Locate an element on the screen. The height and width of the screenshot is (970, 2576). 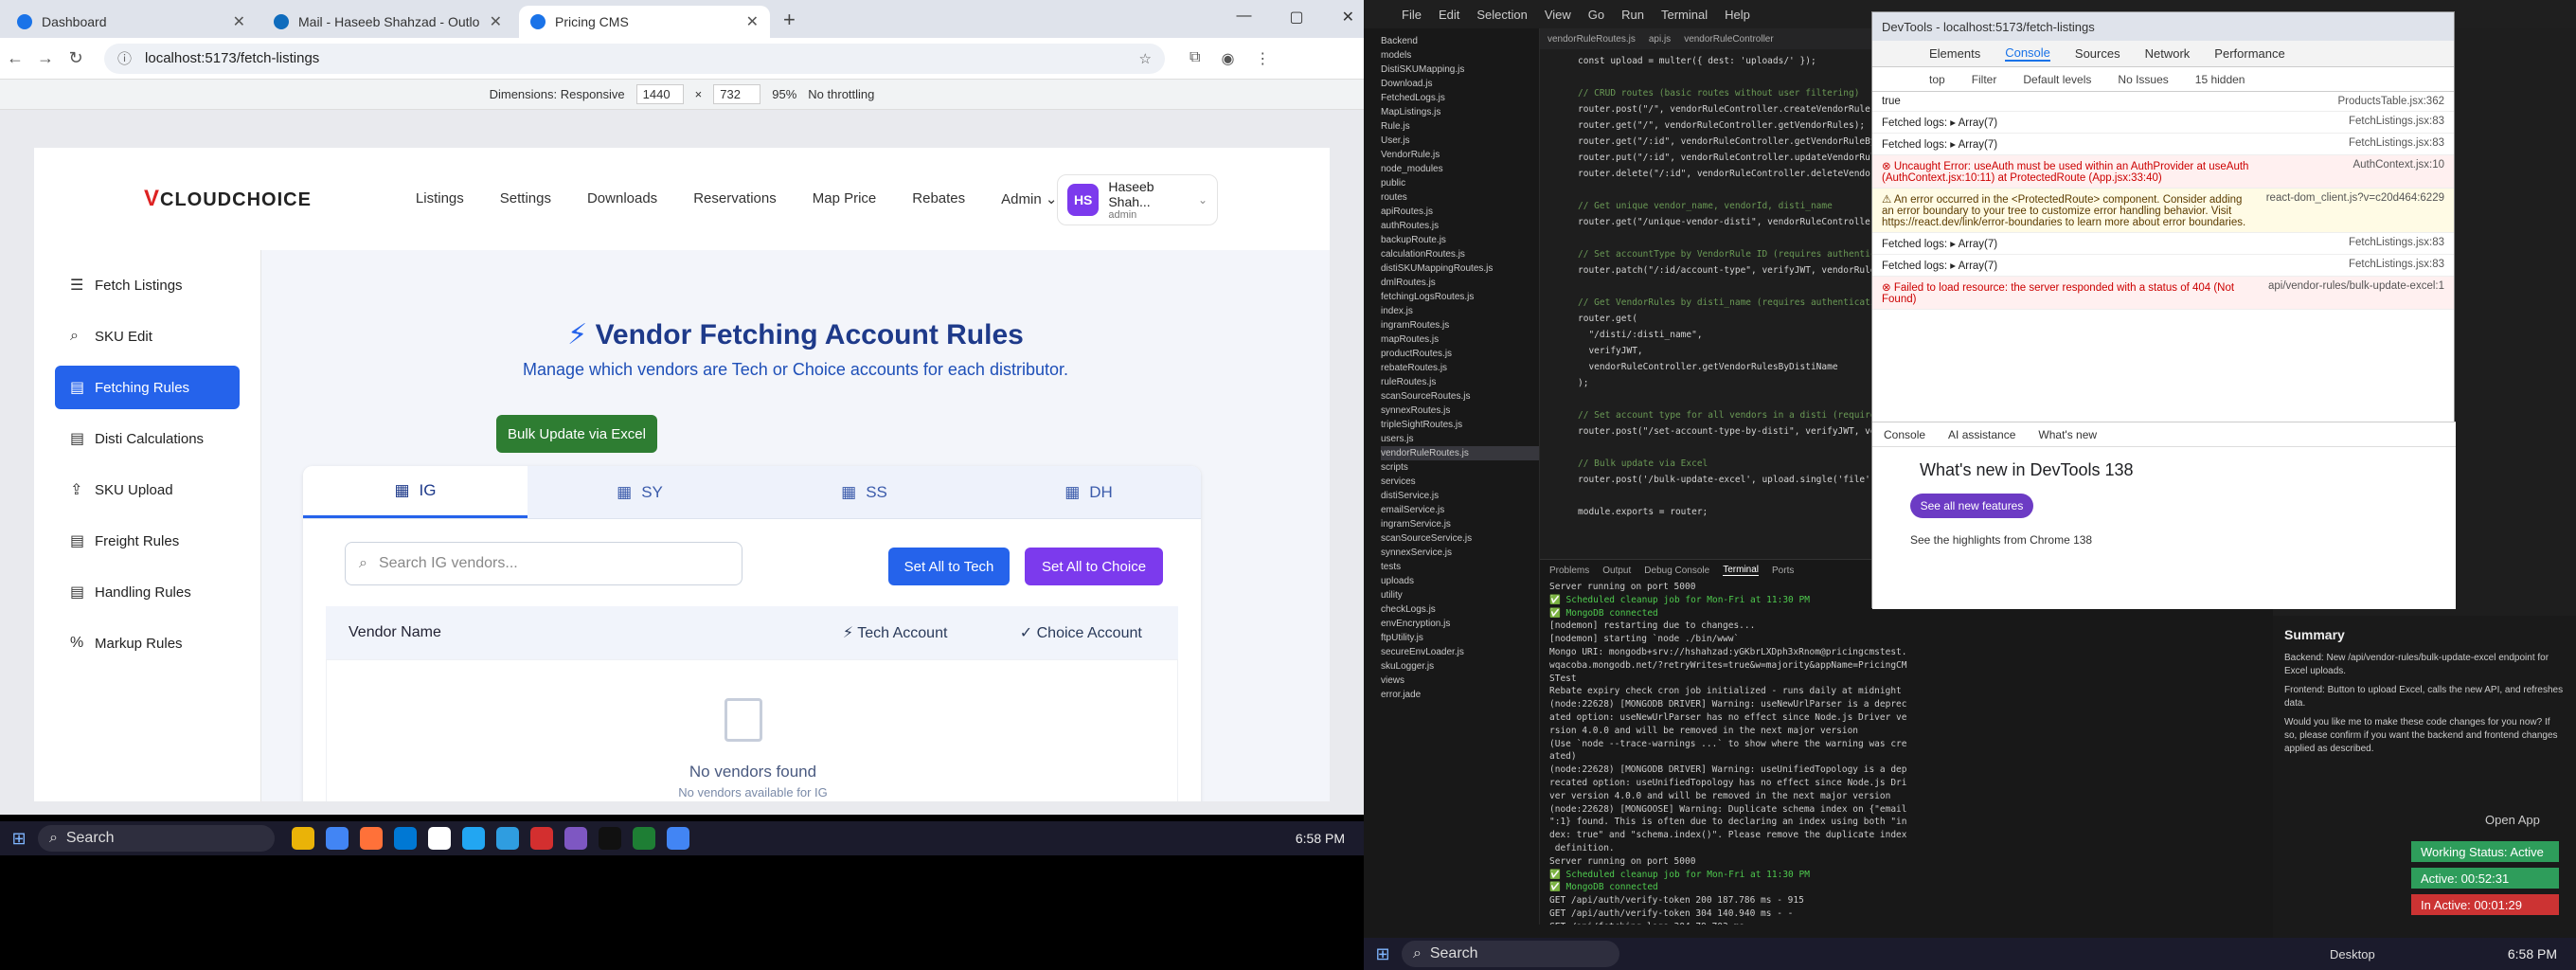
devtools-tab-elements: Elements is located at coordinates (1954, 53).